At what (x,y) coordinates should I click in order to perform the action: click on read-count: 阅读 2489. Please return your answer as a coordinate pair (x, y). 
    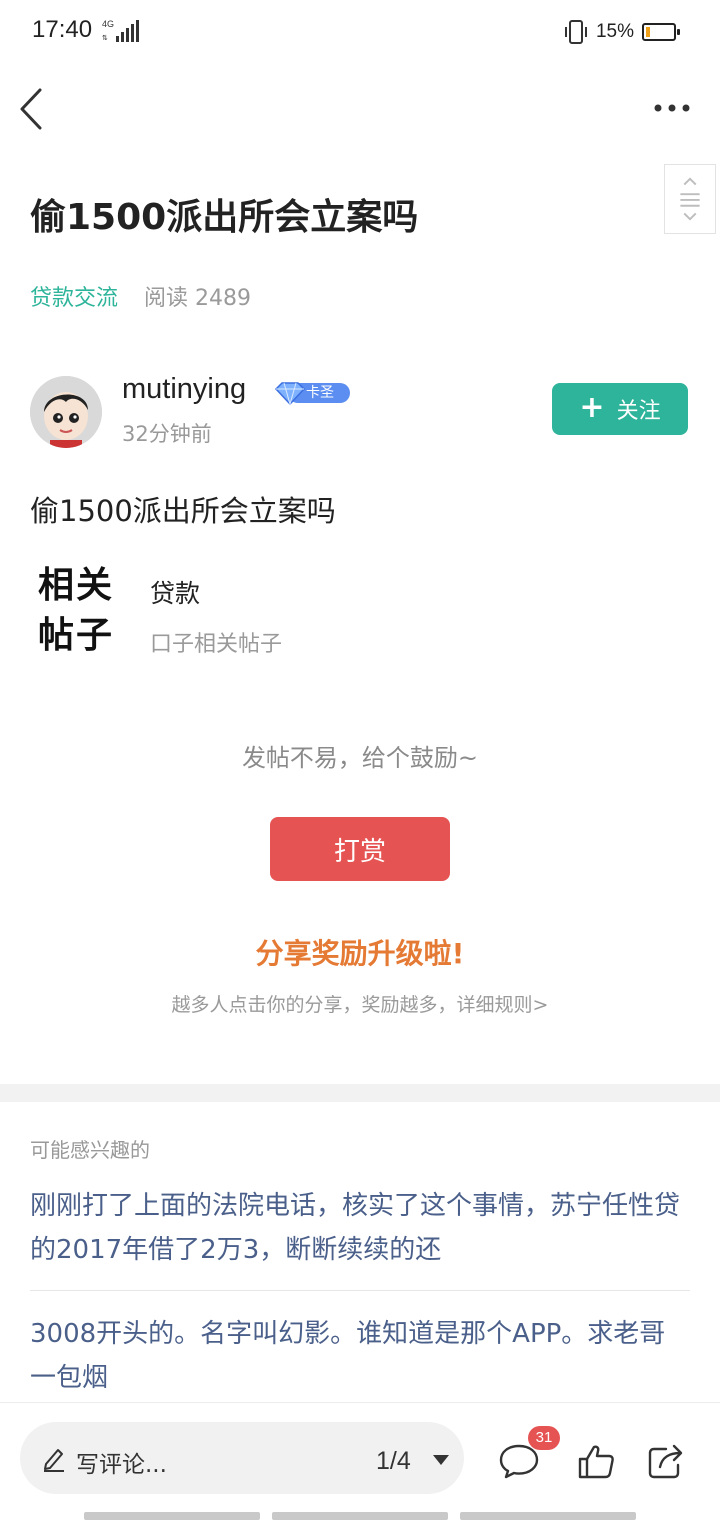
    Looking at the image, I should click on (197, 298).